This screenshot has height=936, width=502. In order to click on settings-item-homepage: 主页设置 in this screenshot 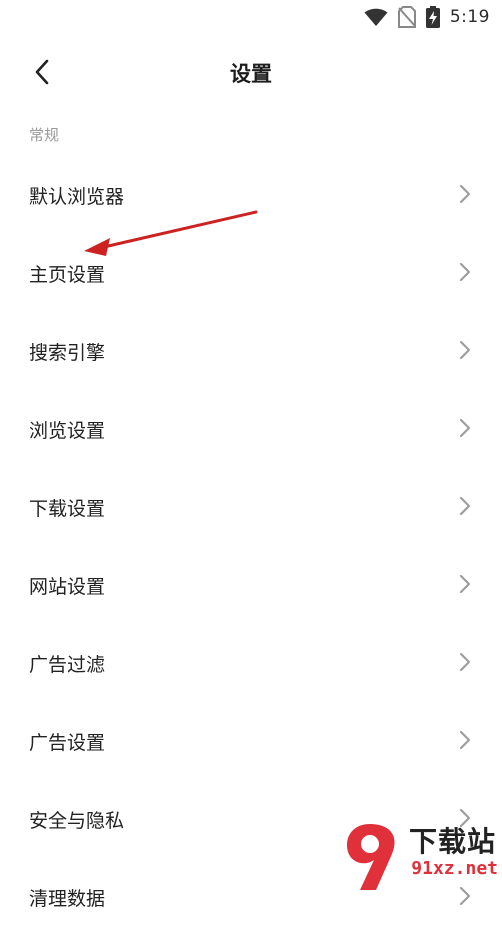, I will do `click(251, 273)`.